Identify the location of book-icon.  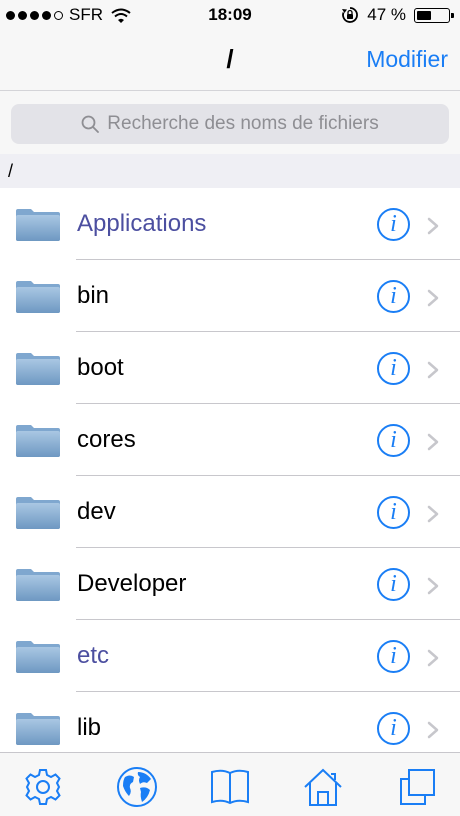
(230, 787).